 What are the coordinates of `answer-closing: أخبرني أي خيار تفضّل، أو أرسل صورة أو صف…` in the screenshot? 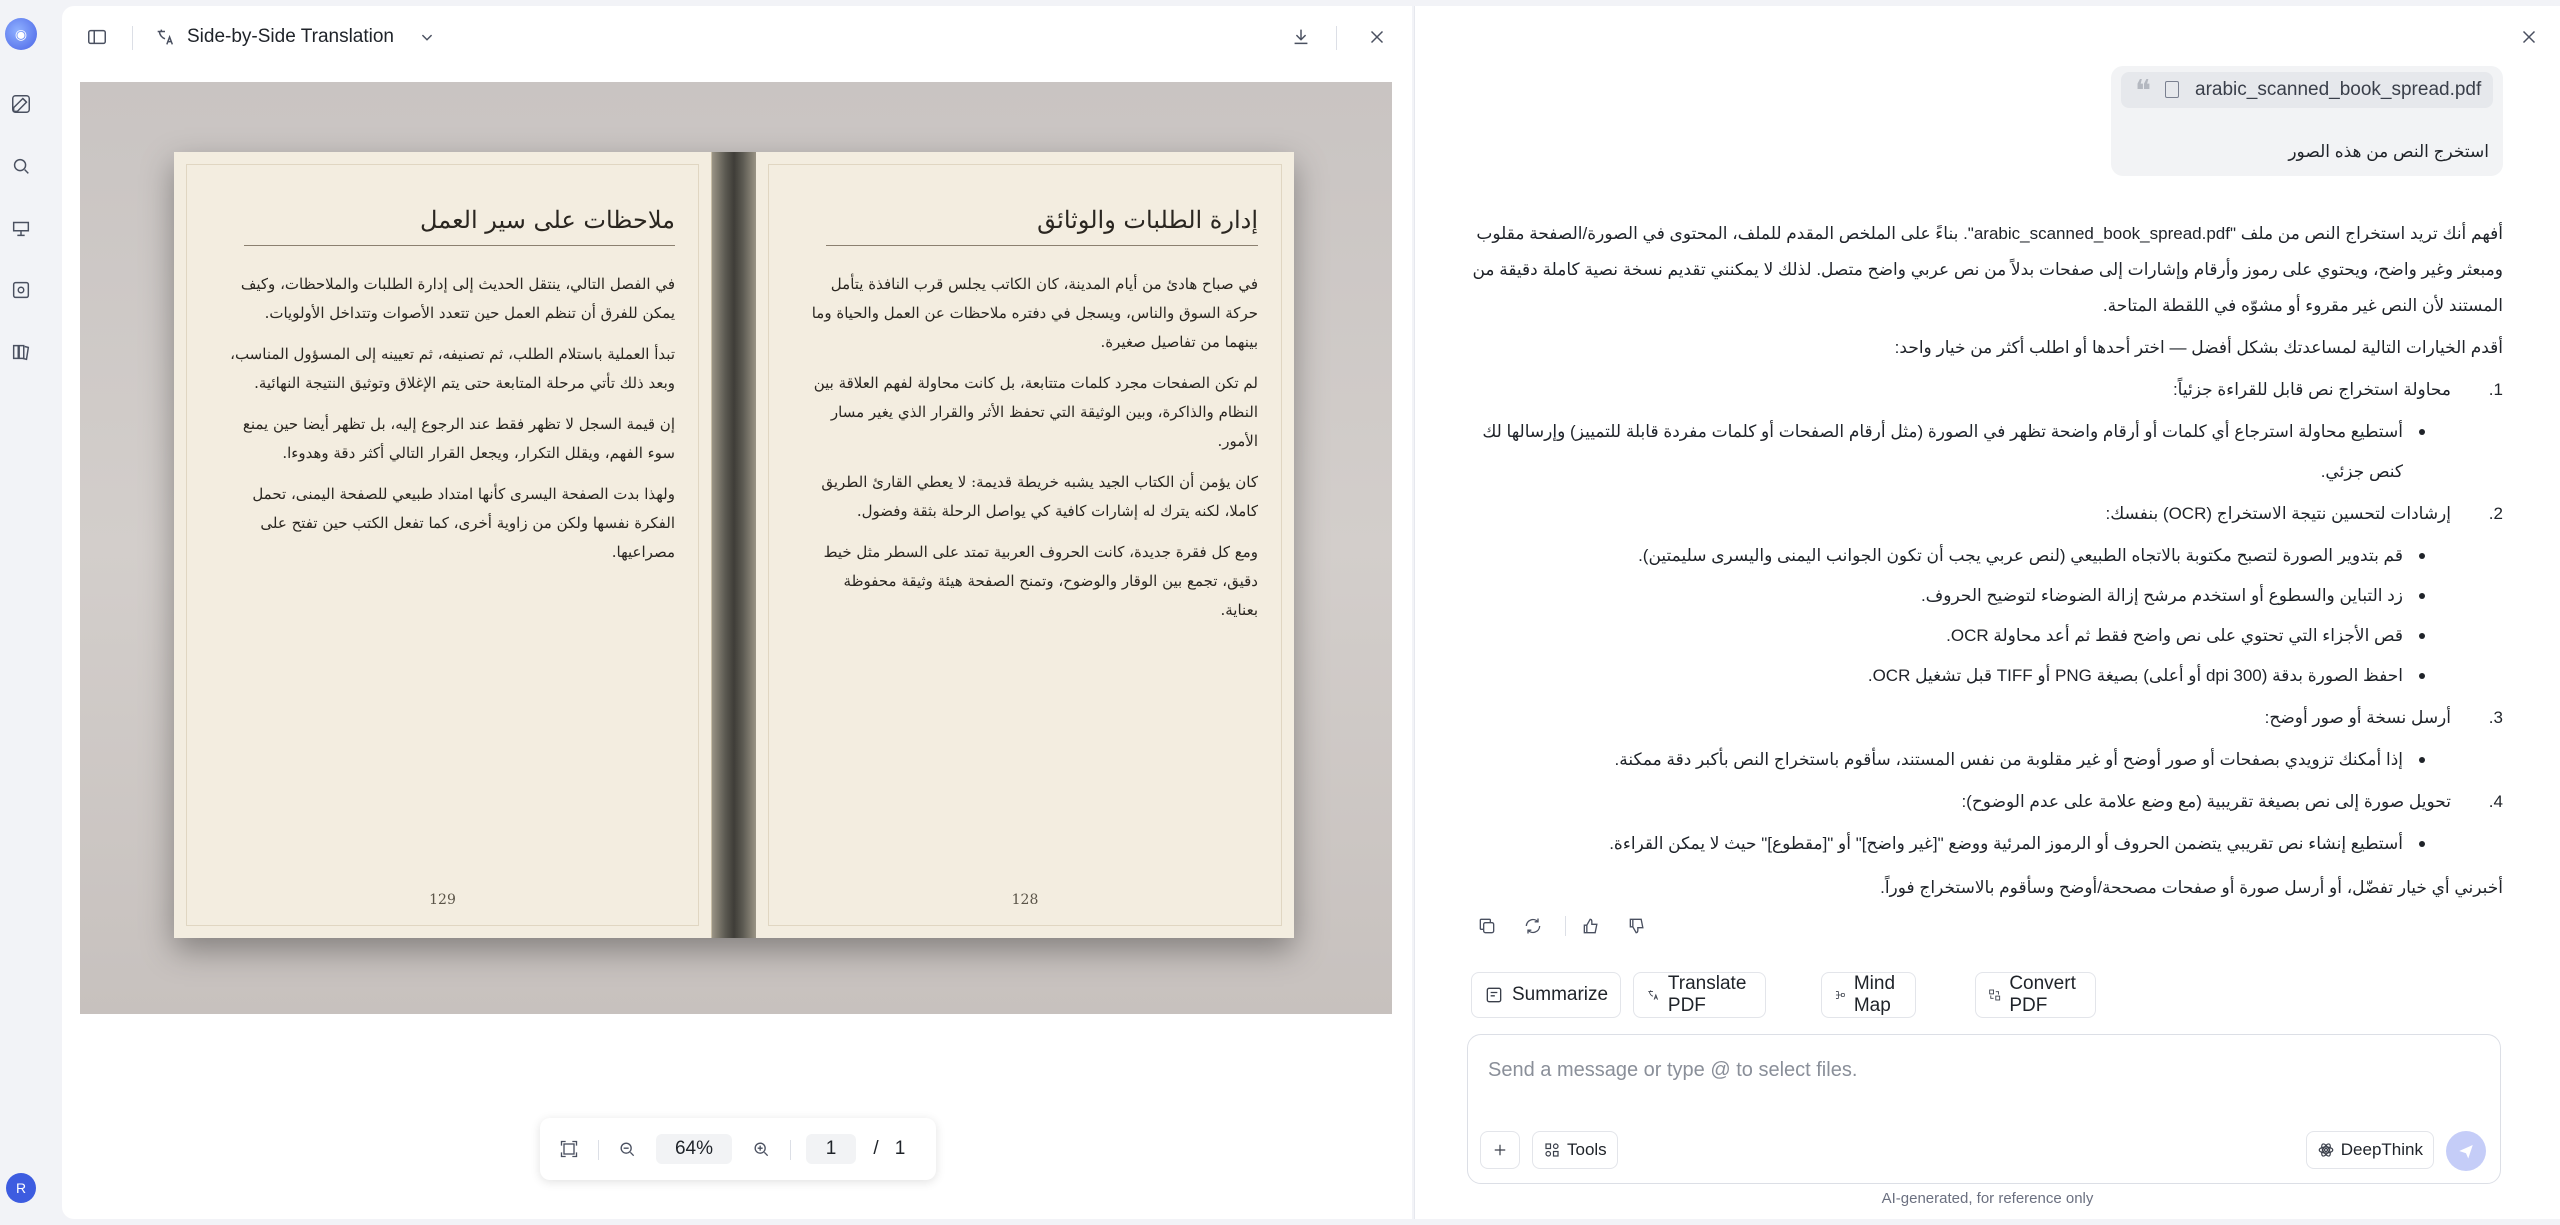 It's located at (2191, 887).